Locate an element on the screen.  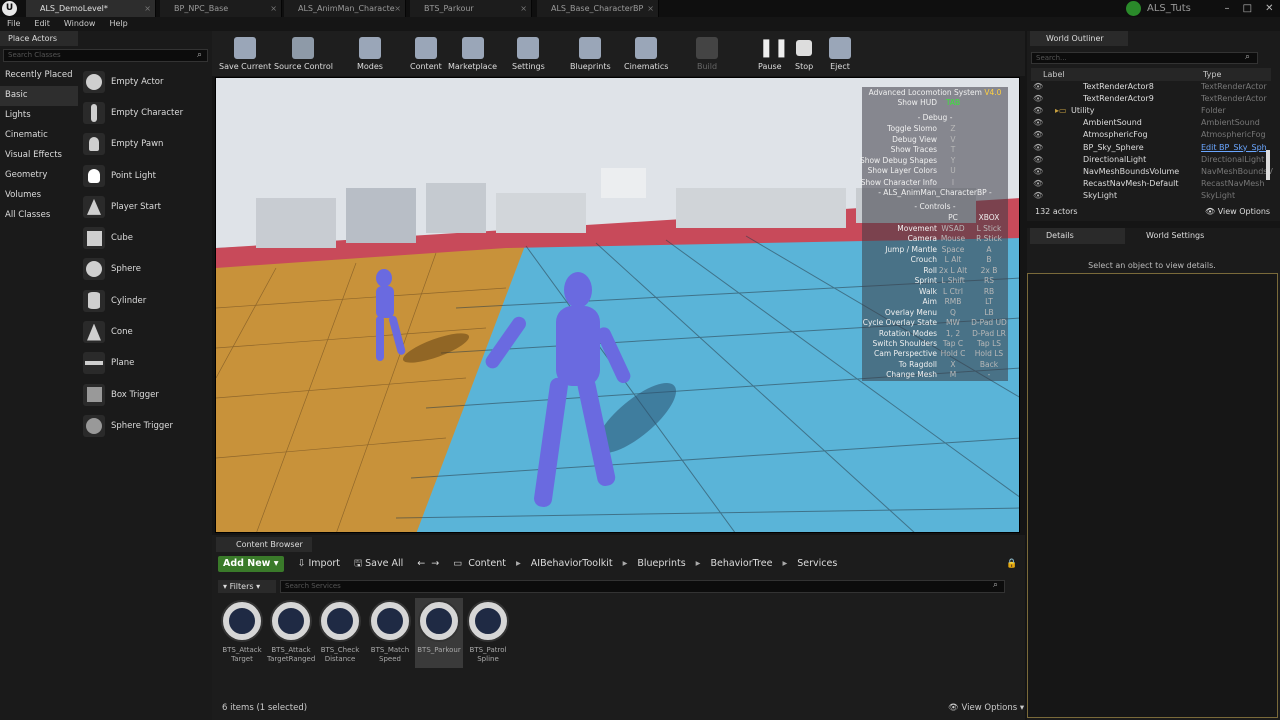
actor-point-light: Point Light is located at coordinates (145, 175).